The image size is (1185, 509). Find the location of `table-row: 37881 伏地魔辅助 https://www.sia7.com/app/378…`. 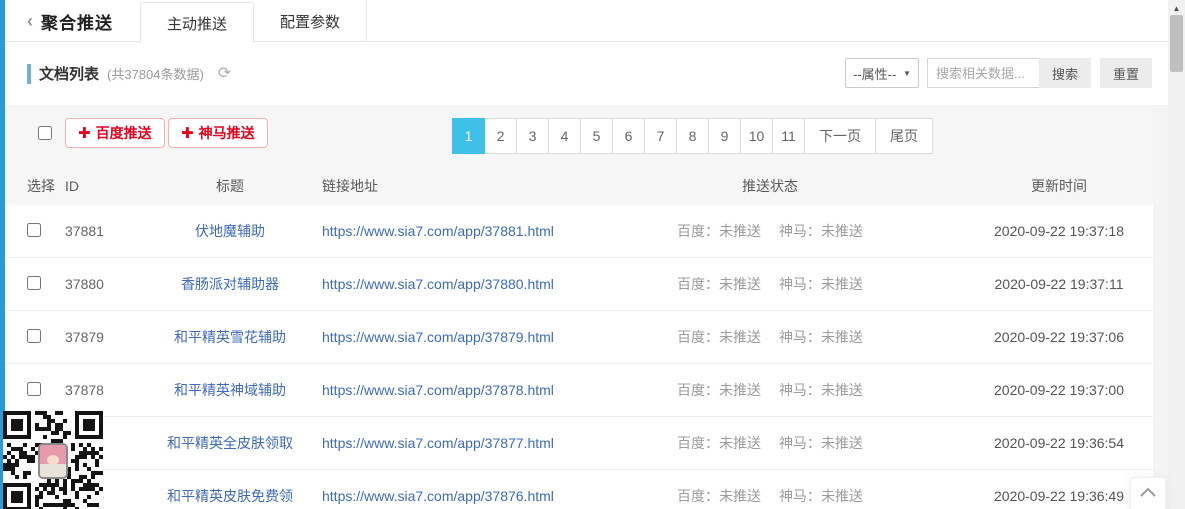

table-row: 37881 伏地魔辅助 https://www.sia7.com/app/378… is located at coordinates (586, 231).